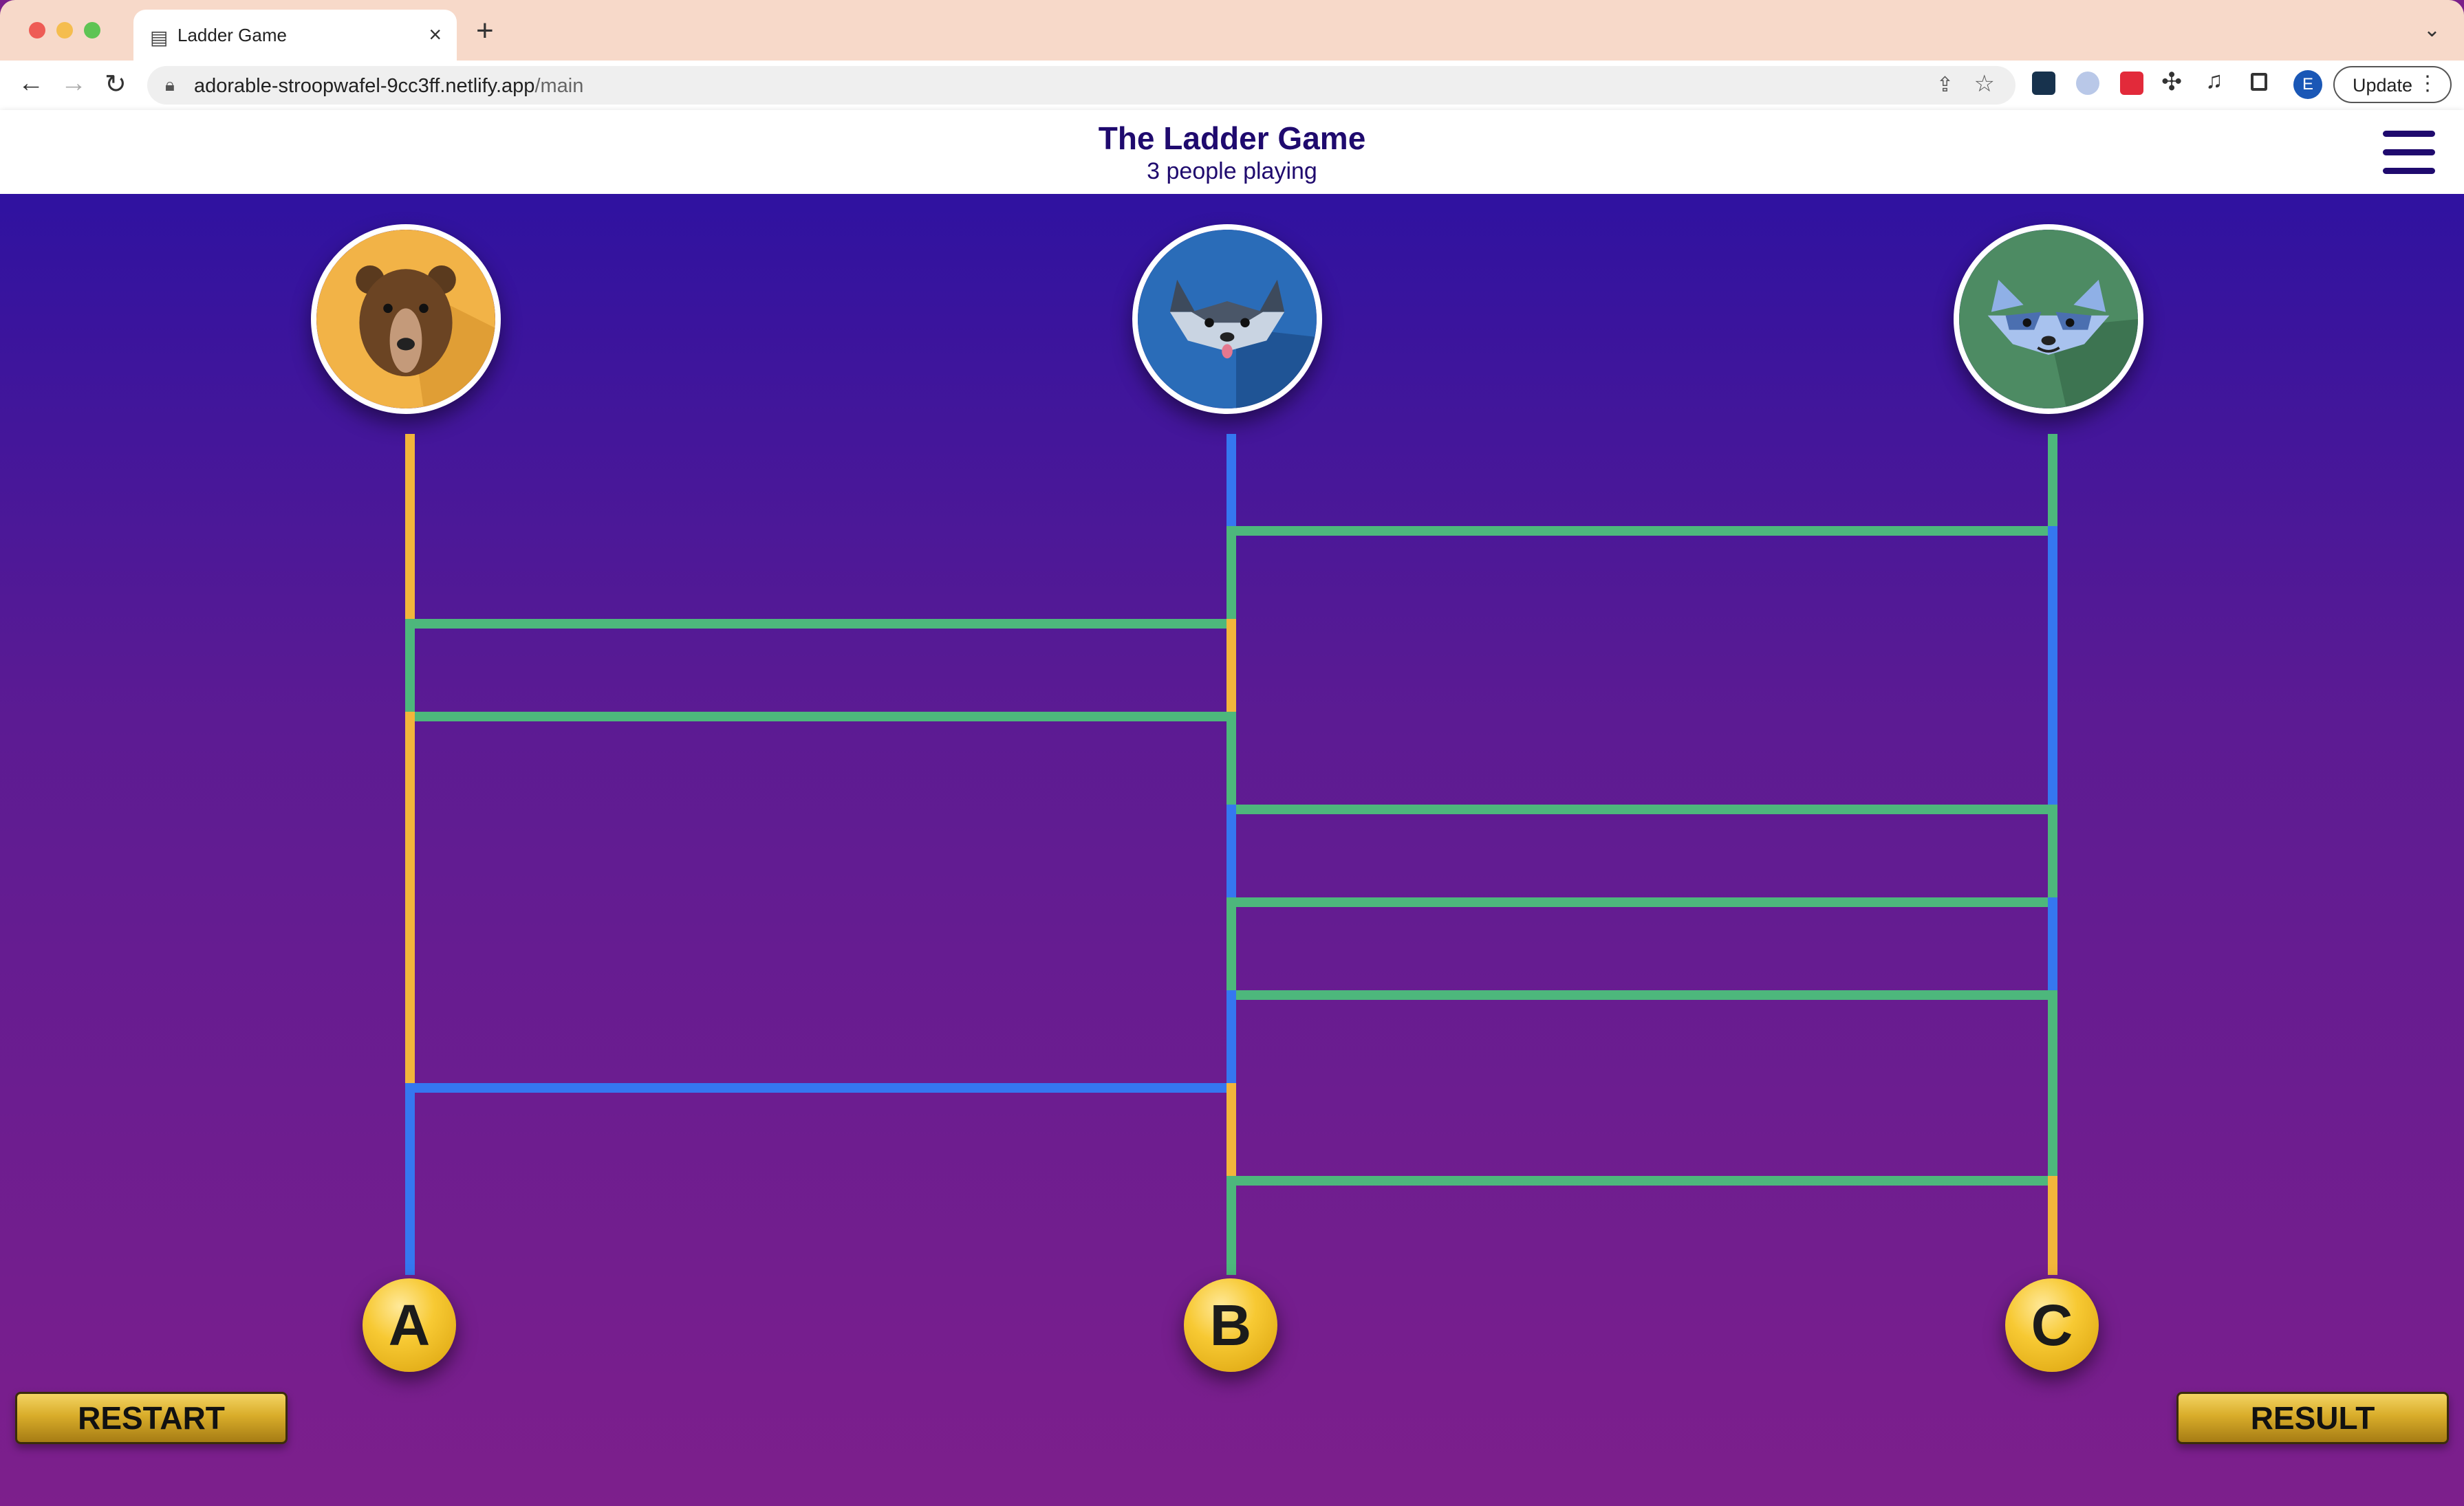 The width and height of the screenshot is (2464, 1506). Describe the element at coordinates (2087, 83) in the screenshot. I see `extension-icon` at that location.